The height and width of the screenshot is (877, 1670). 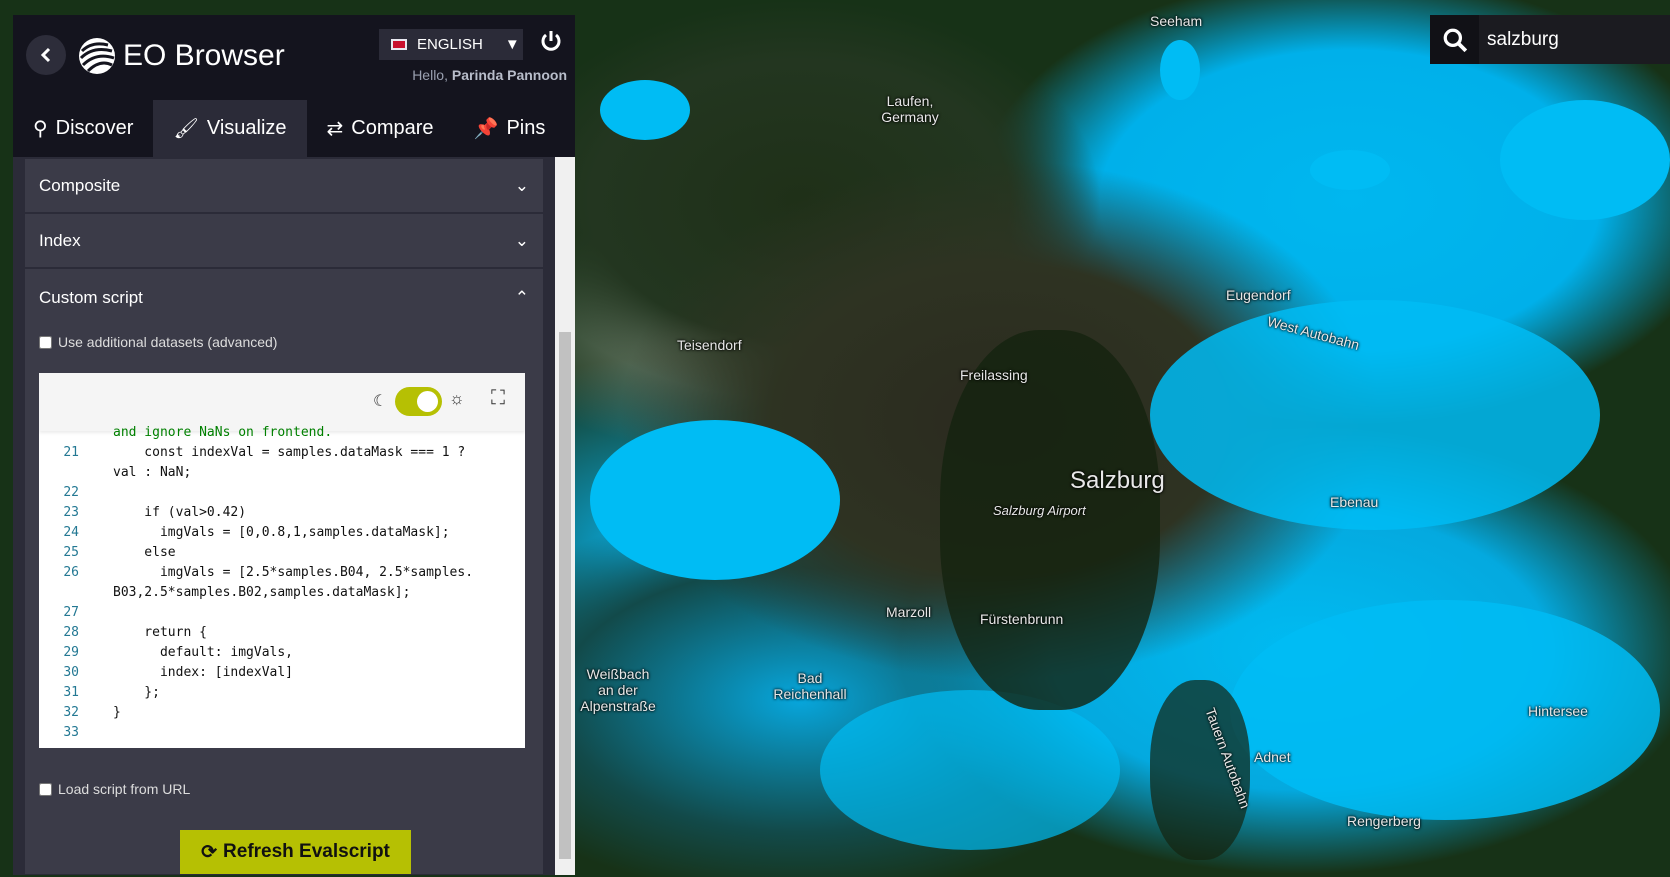 I want to click on accordion-index: Index ⌄, so click(x=284, y=240).